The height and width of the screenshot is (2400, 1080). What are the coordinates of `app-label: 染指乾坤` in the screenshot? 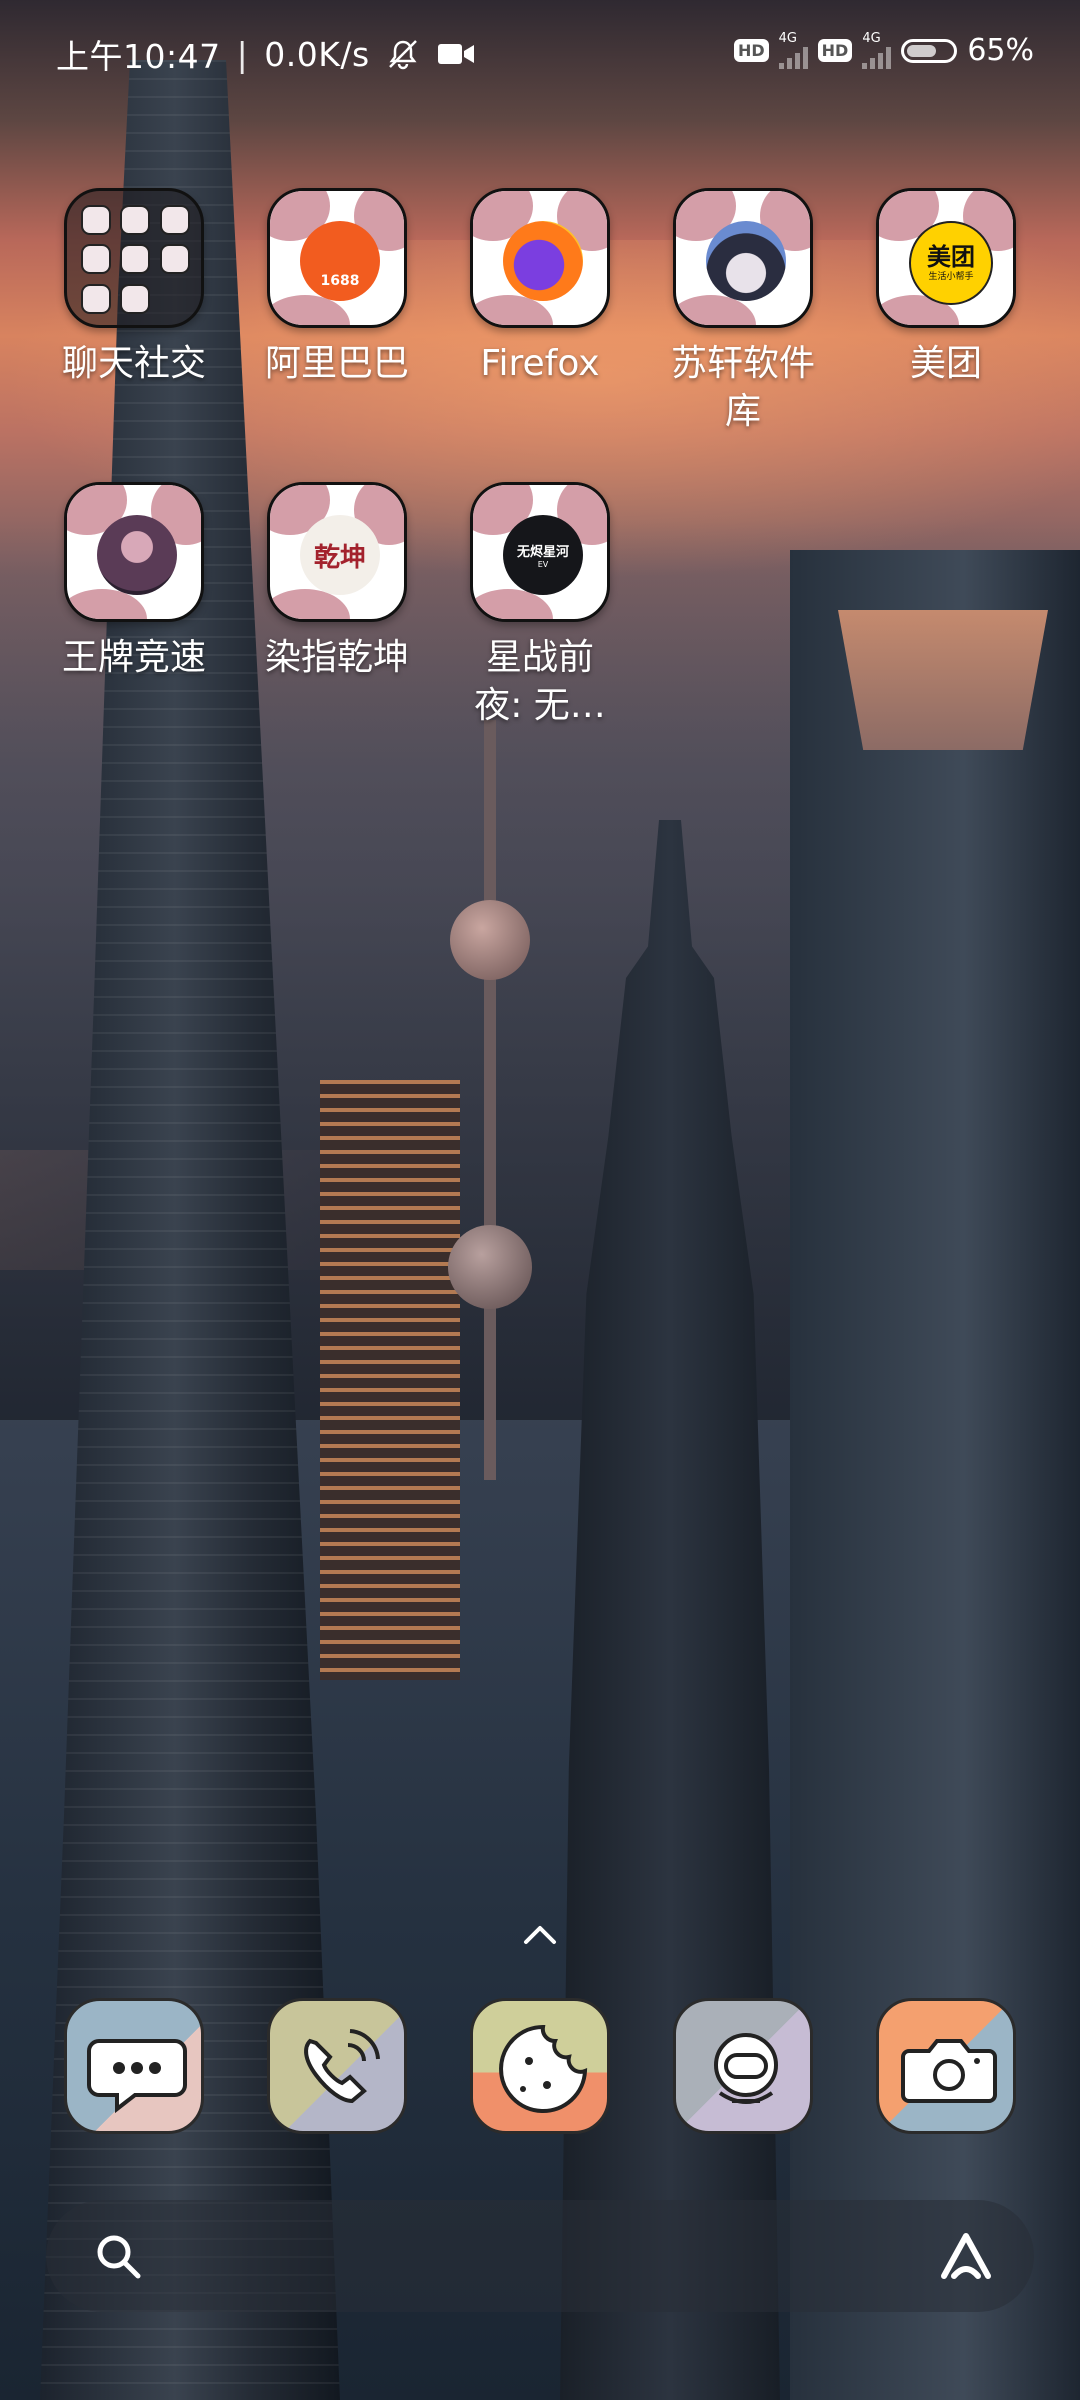 It's located at (336, 657).